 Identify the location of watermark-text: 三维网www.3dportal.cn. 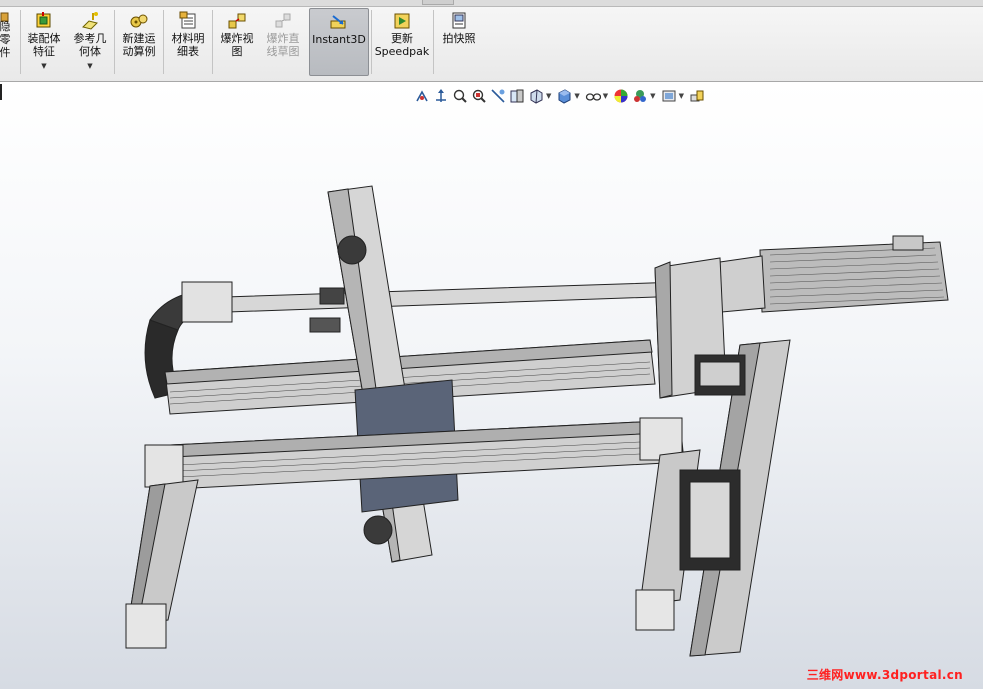
(884, 675).